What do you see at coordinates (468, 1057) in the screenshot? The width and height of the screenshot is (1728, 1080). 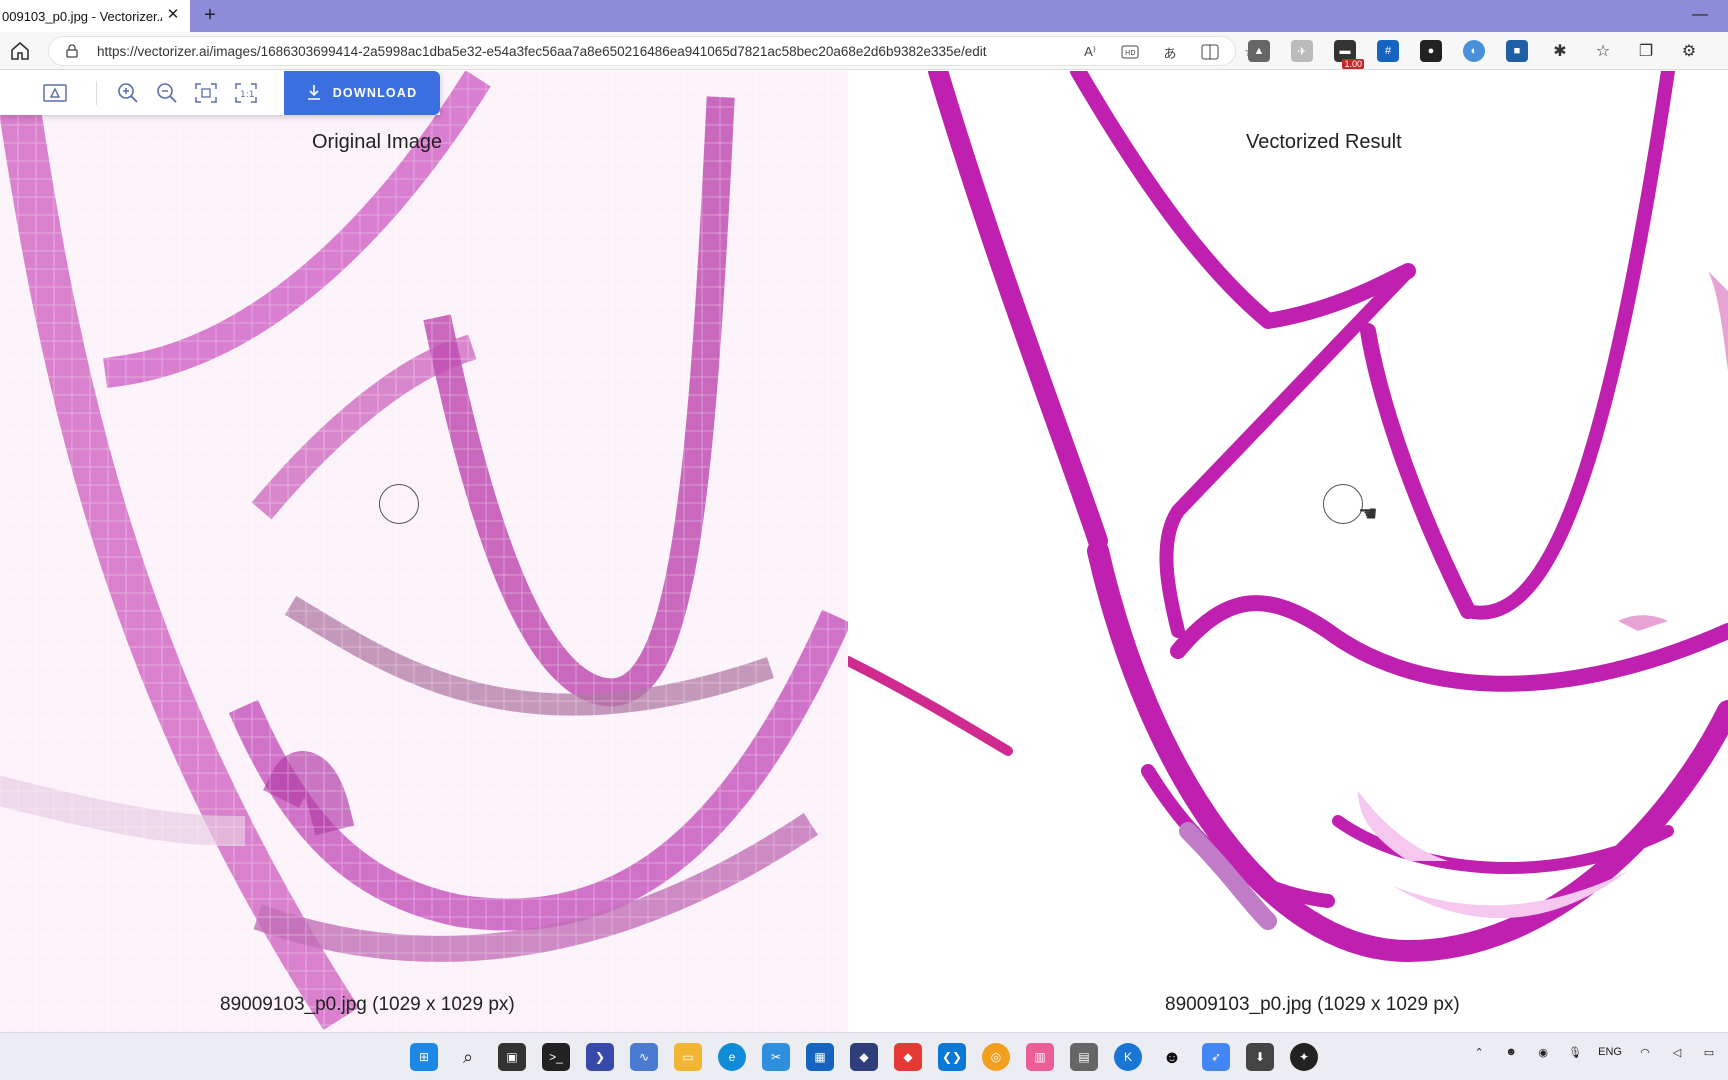 I see `search-icon: ⌕` at bounding box center [468, 1057].